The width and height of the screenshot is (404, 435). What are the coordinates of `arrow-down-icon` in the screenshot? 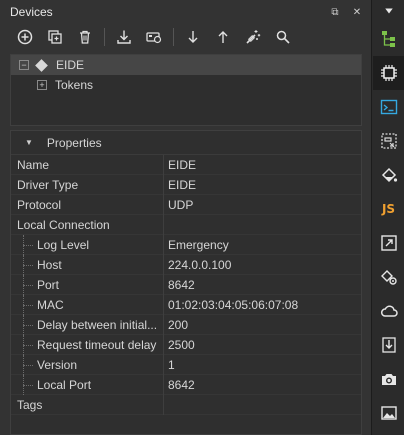 It's located at (193, 37).